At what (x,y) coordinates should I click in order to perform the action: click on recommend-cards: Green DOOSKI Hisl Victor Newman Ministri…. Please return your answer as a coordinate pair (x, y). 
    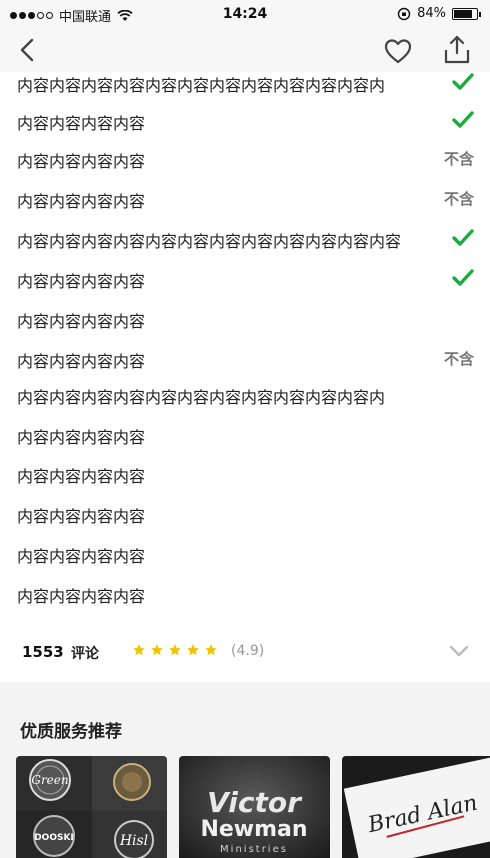
    Looking at the image, I should click on (245, 807).